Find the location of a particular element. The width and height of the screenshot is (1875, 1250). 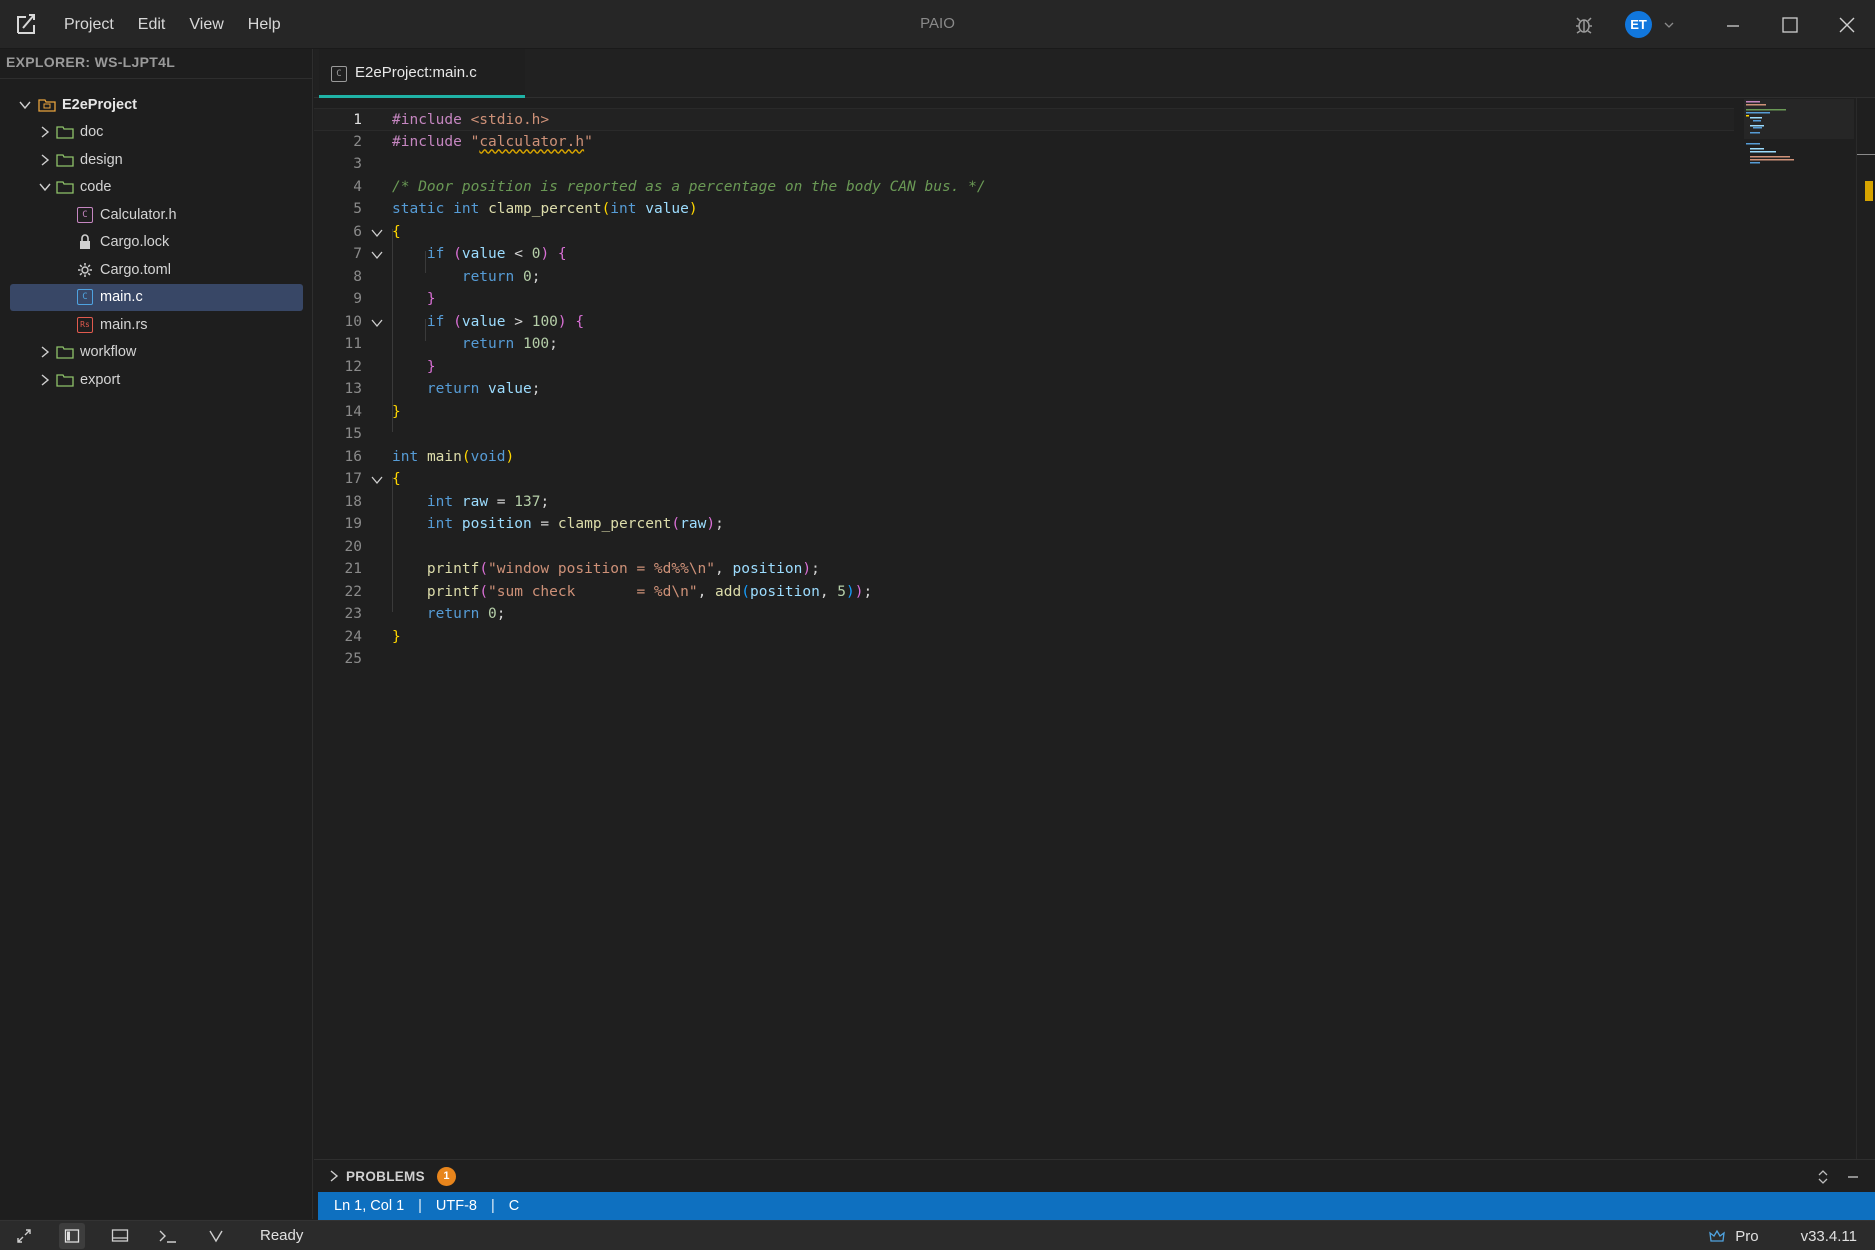

plan-label: Pro is located at coordinates (1746, 1236).